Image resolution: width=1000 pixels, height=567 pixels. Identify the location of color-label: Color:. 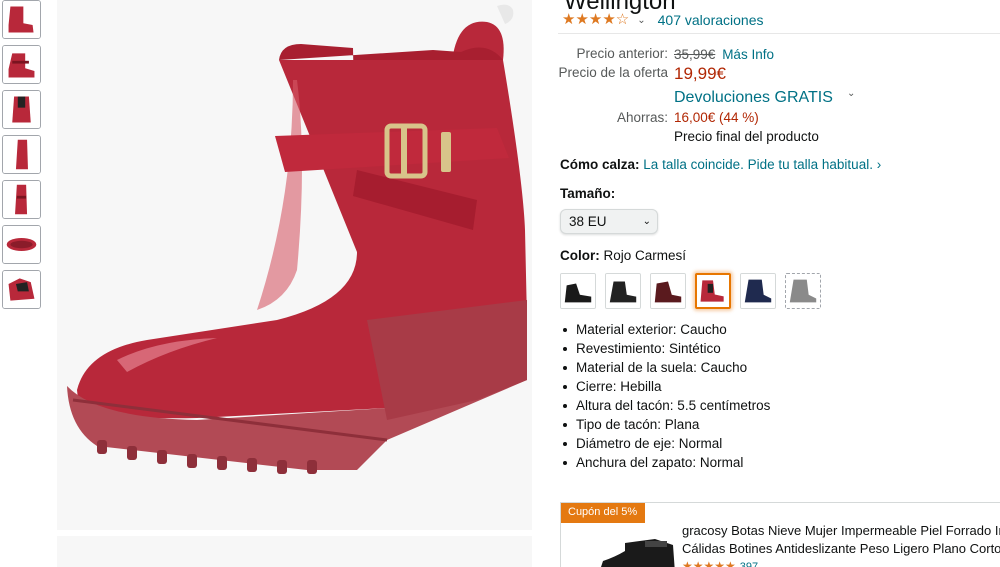
(580, 255).